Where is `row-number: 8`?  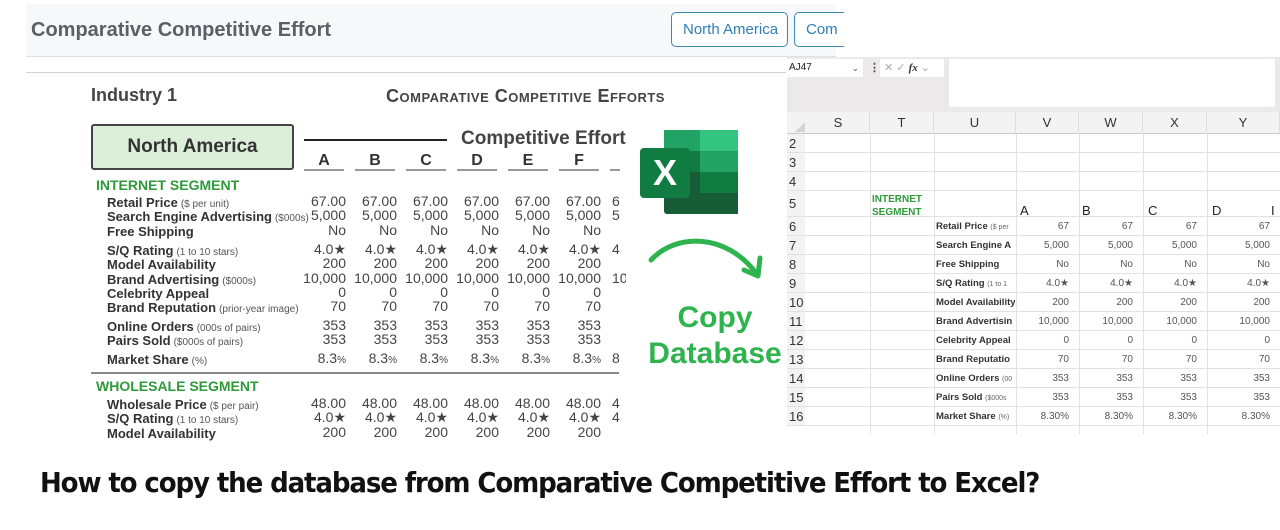 row-number: 8 is located at coordinates (796, 264).